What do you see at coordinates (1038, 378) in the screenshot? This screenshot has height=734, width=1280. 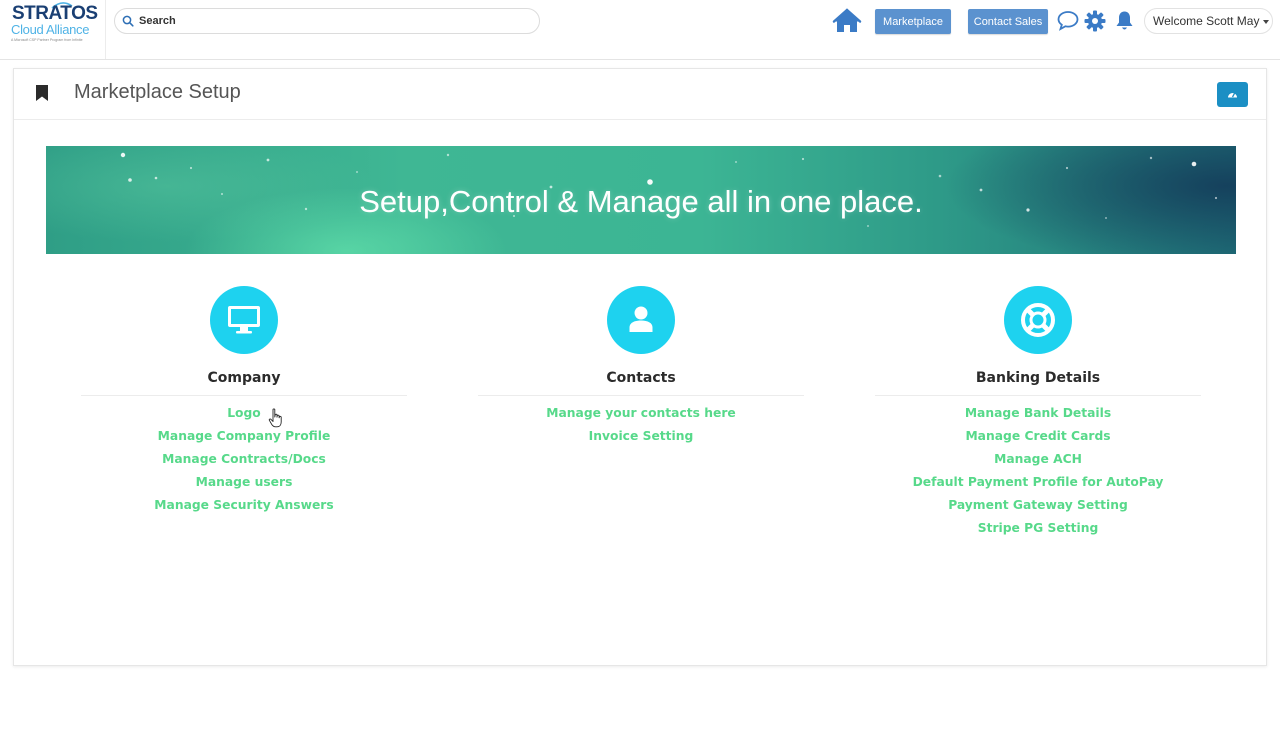 I see `section-title: Banking Details` at bounding box center [1038, 378].